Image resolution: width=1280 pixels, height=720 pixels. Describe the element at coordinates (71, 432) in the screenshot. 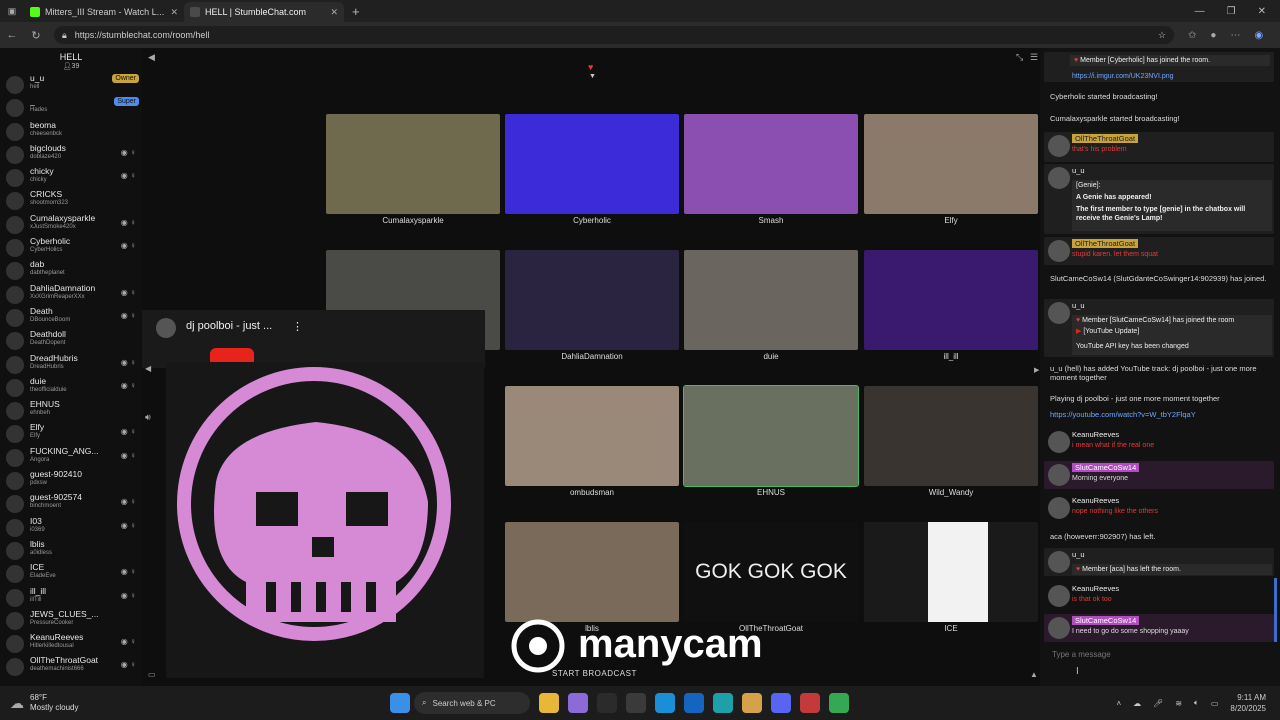

I see `user-list-item: Elfy Elfy ◉ ♀` at that location.